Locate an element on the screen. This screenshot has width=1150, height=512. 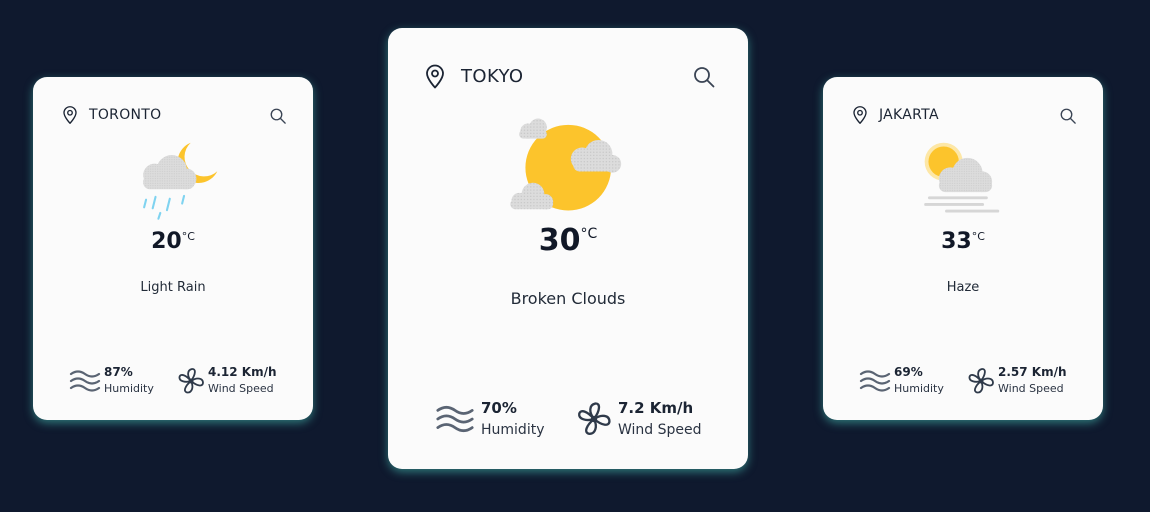
wind-speed-value: 2.57 Km/h is located at coordinates (1032, 372).